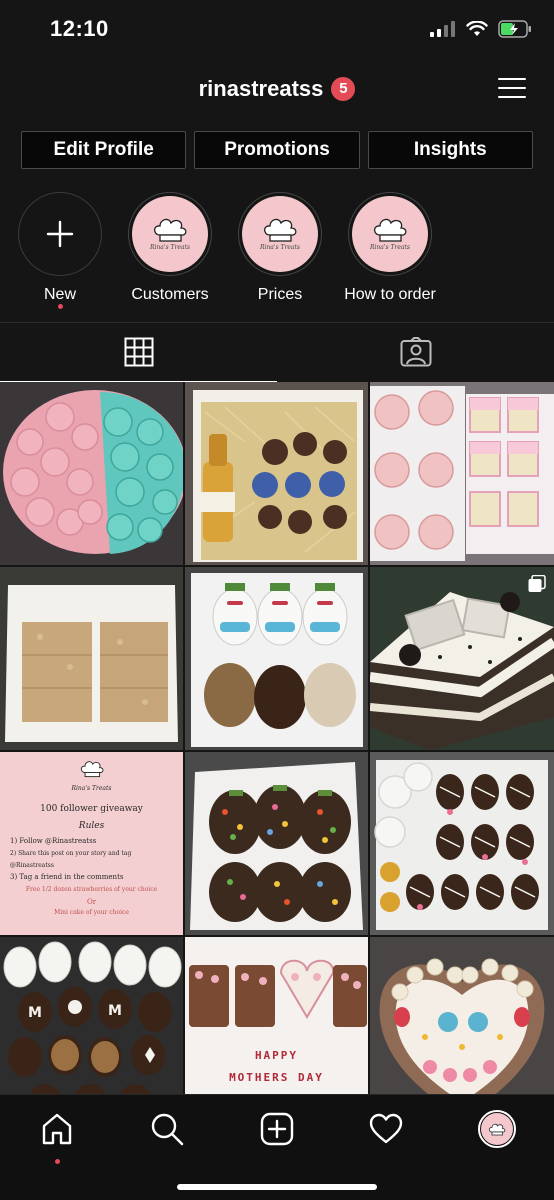 The width and height of the screenshot is (554, 1200). I want to click on highlight-label: How to order, so click(390, 294).